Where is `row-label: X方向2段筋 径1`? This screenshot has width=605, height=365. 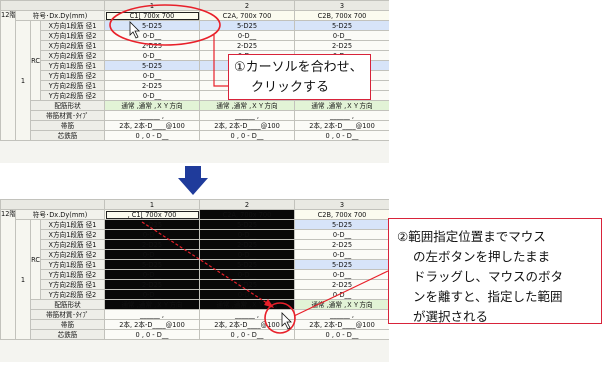
row-label: X方向2段筋 径1 is located at coordinates (72, 45).